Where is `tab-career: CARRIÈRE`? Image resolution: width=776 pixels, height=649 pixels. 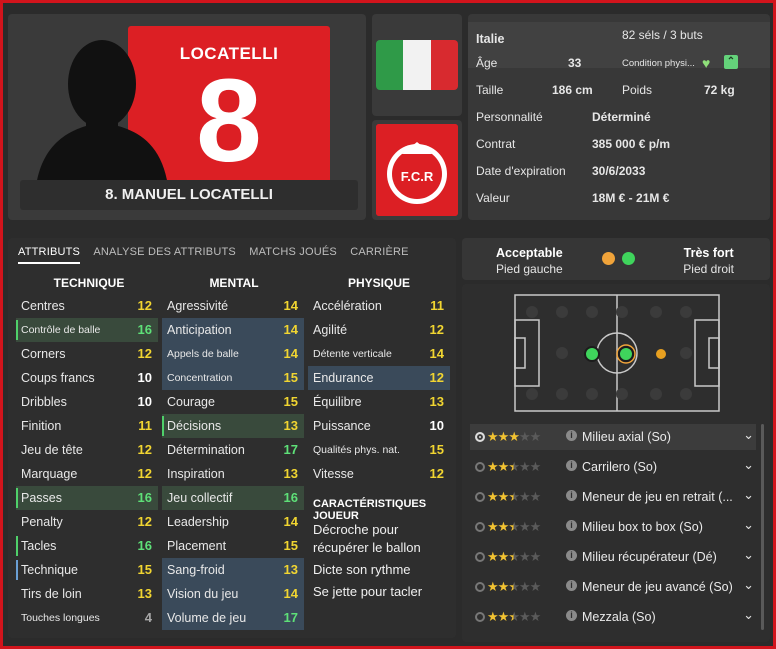
tab-career: CARRIÈRE is located at coordinates (379, 254).